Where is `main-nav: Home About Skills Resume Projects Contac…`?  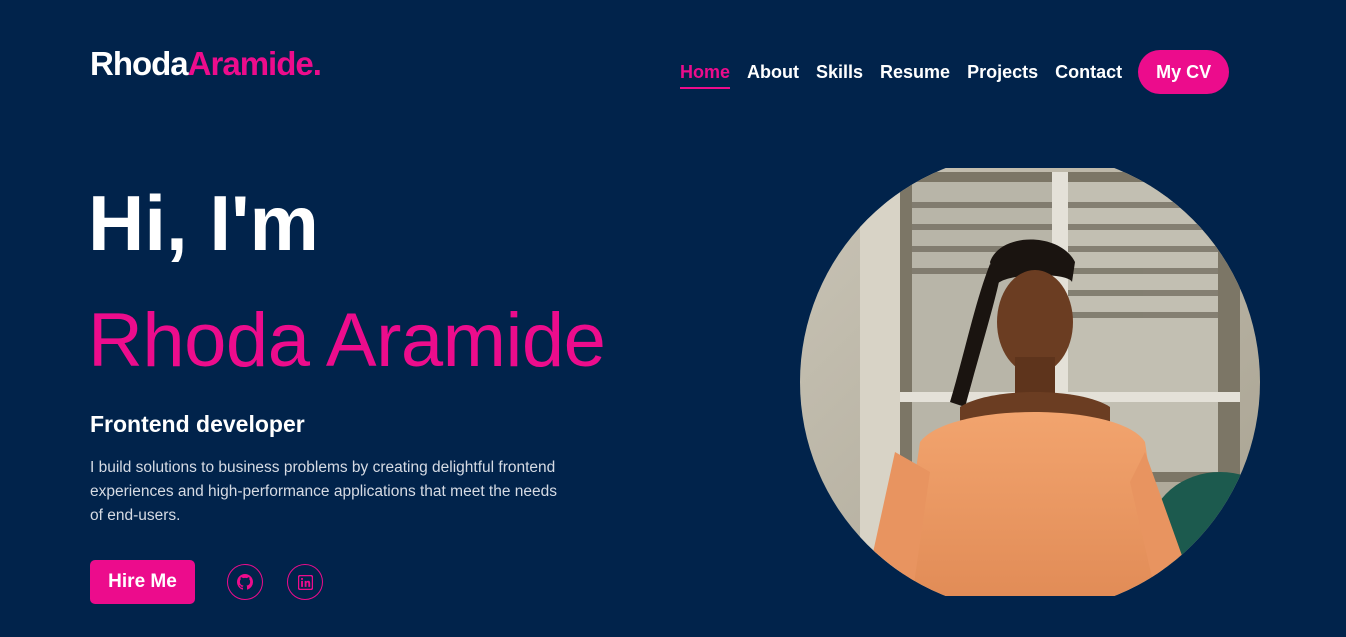
main-nav: Home About Skills Resume Projects Contac… is located at coordinates (955, 72).